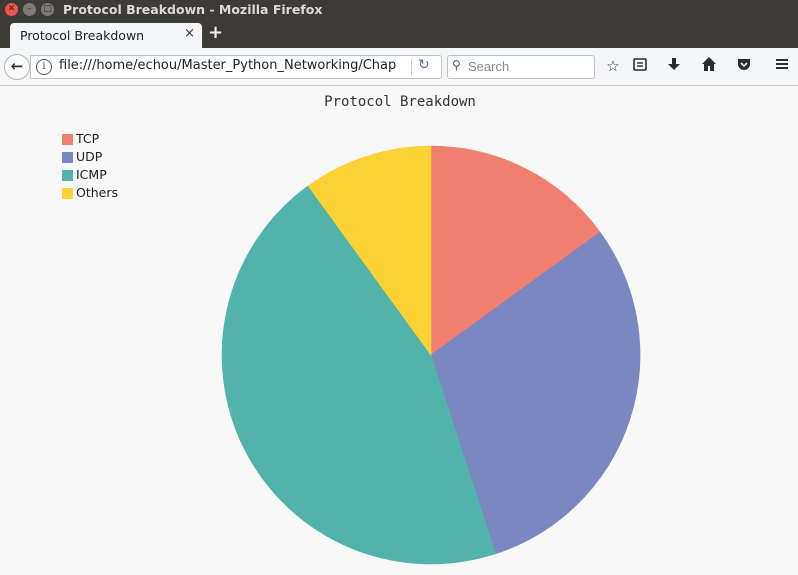 Image resolution: width=798 pixels, height=575 pixels. I want to click on legend-label: UDP, so click(89, 156).